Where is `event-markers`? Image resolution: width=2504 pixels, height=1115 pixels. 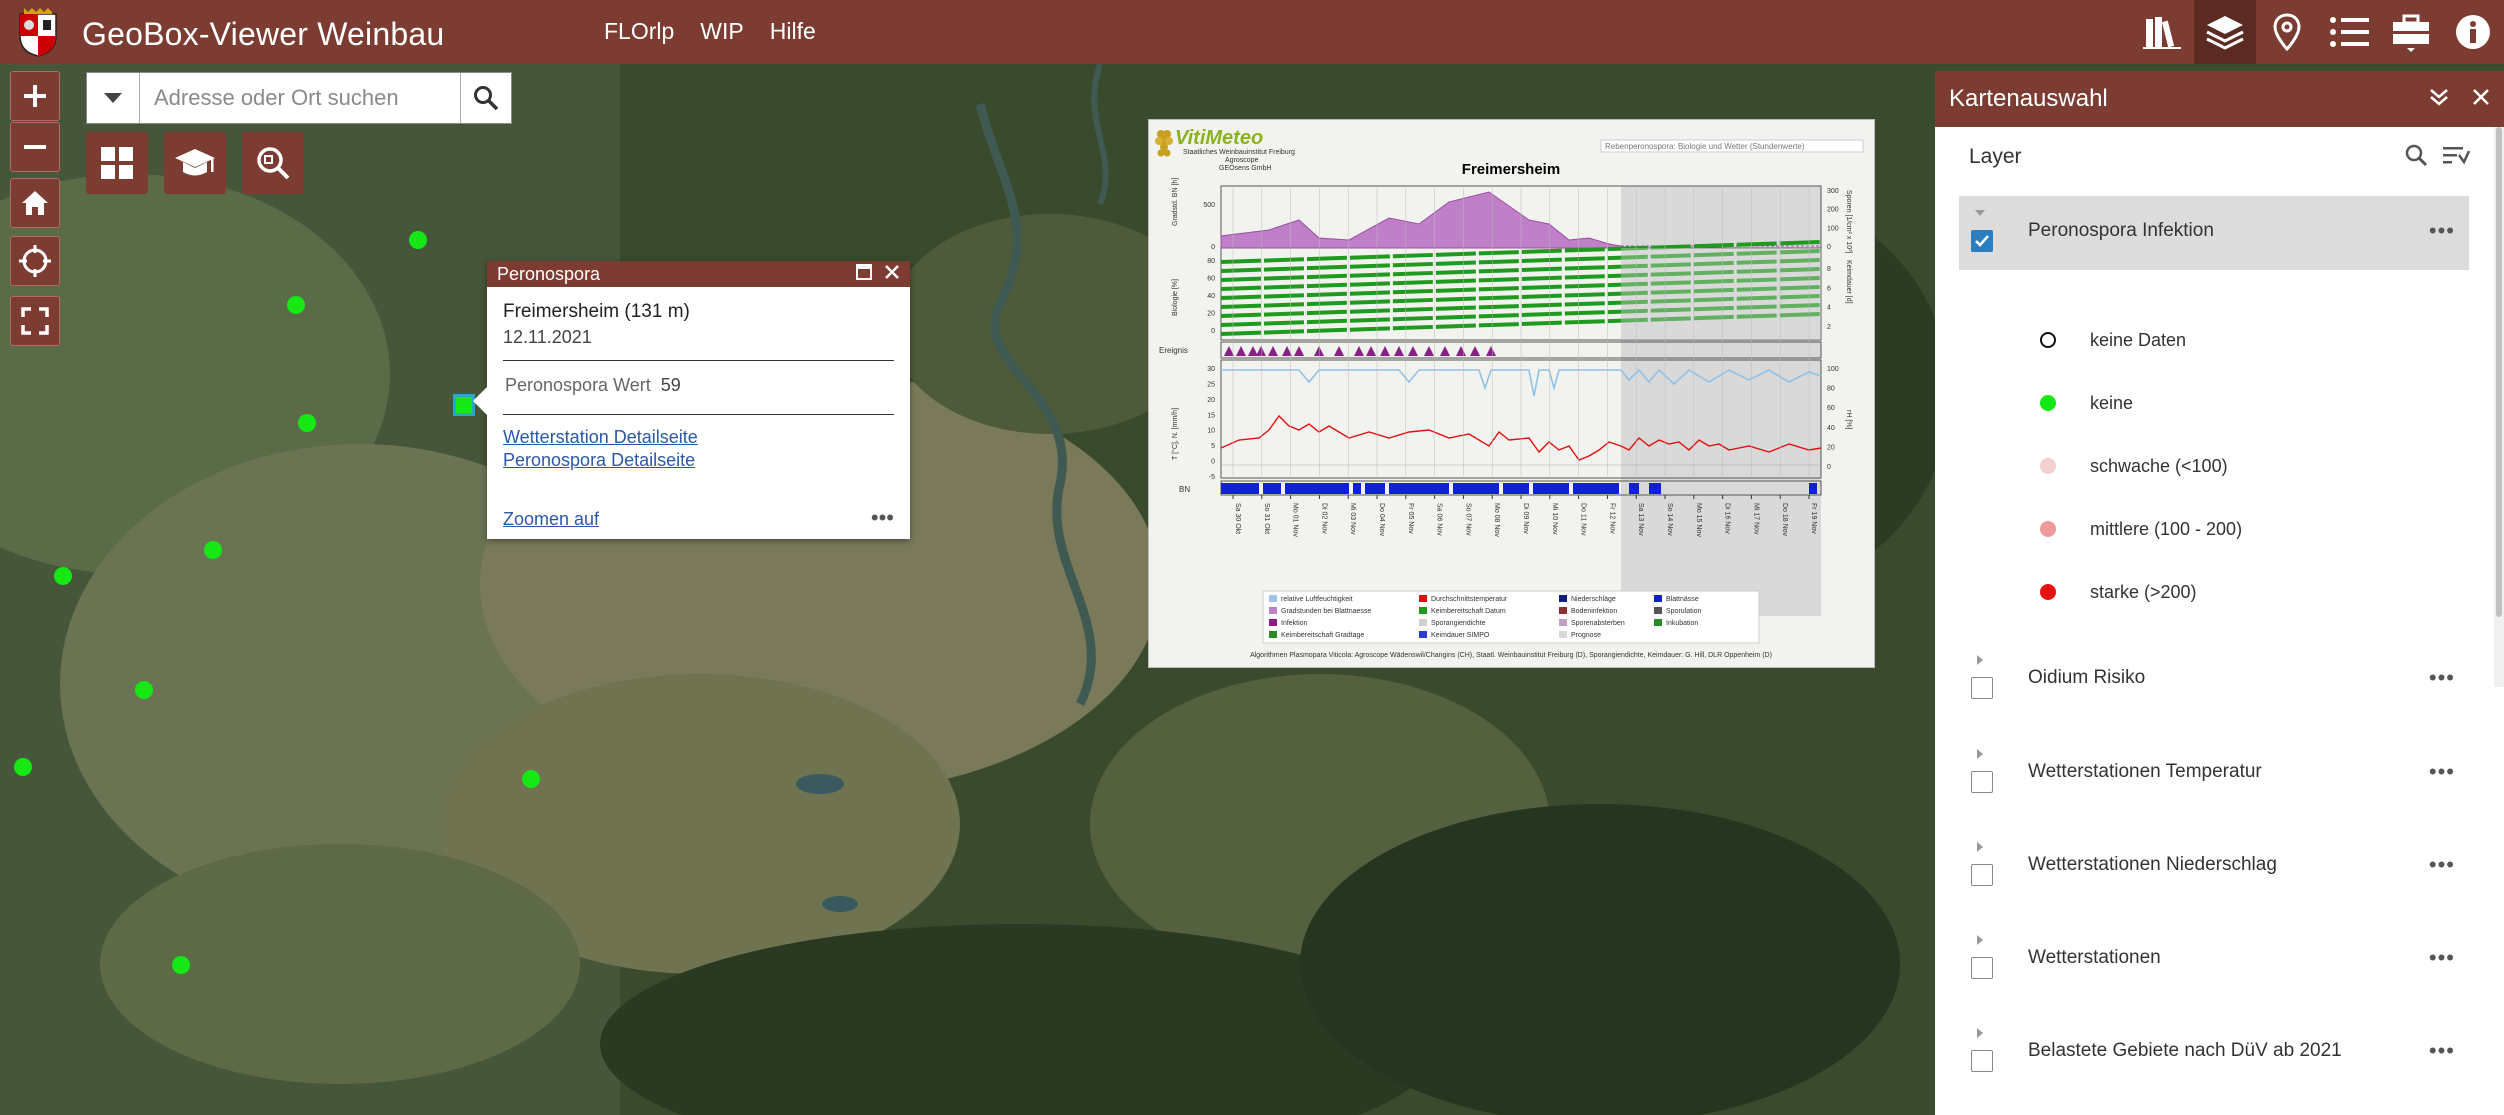 event-markers is located at coordinates (1360, 351).